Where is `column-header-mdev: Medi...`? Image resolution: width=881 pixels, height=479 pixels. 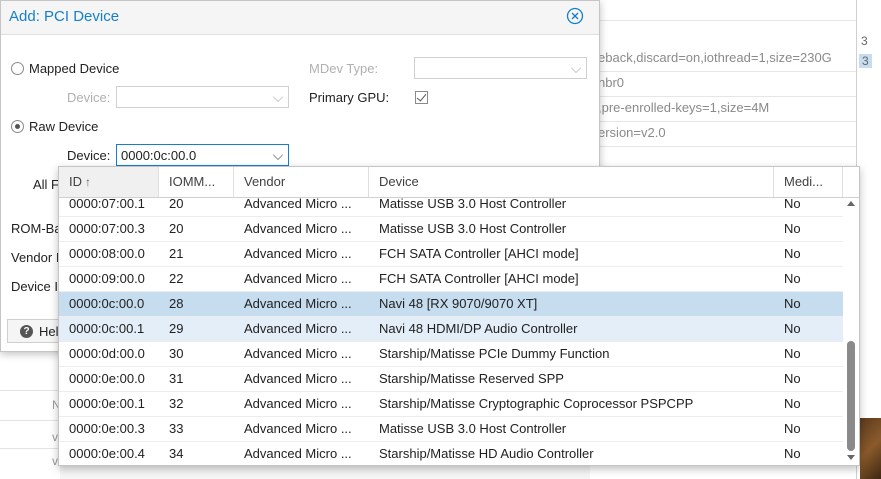 column-header-mdev: Medi... is located at coordinates (808, 182).